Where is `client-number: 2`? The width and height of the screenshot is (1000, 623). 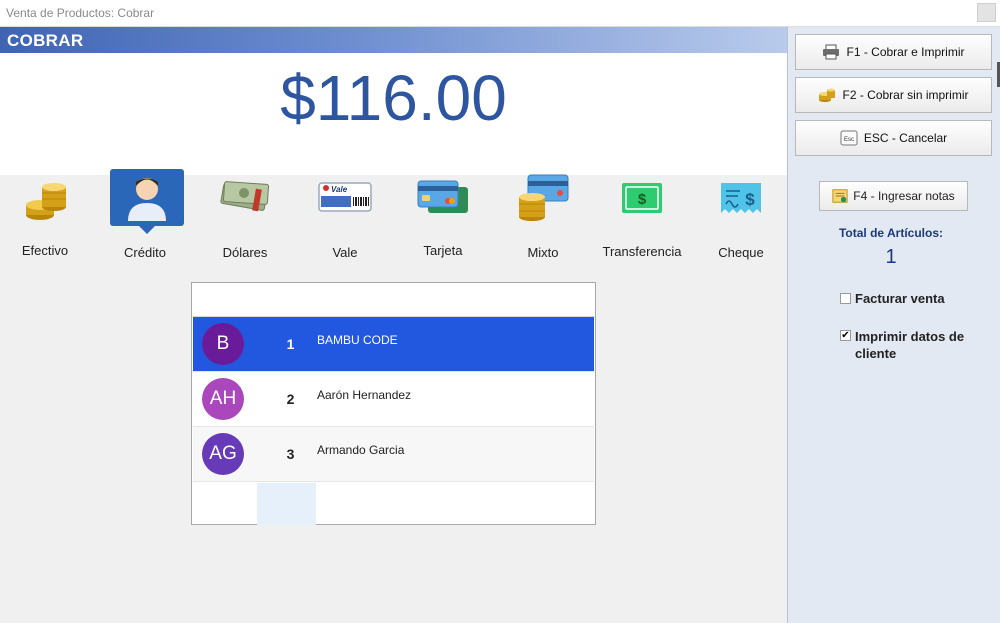
client-number: 2 is located at coordinates (290, 399).